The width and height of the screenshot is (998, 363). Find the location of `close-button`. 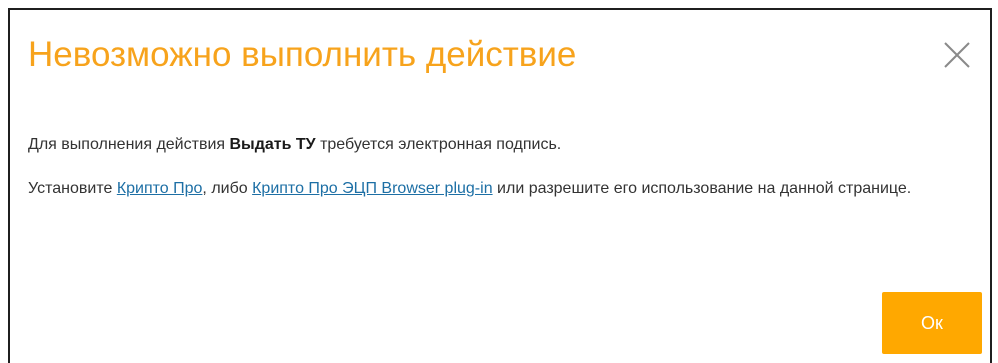

close-button is located at coordinates (957, 55).